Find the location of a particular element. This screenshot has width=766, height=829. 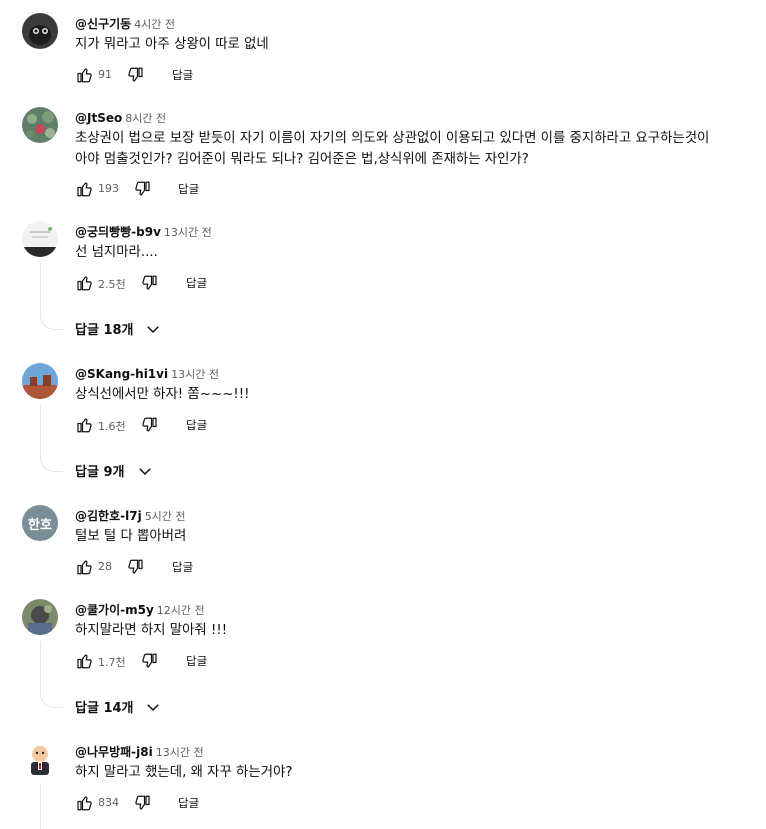

replies-count: 답글 9개 is located at coordinates (99, 470).